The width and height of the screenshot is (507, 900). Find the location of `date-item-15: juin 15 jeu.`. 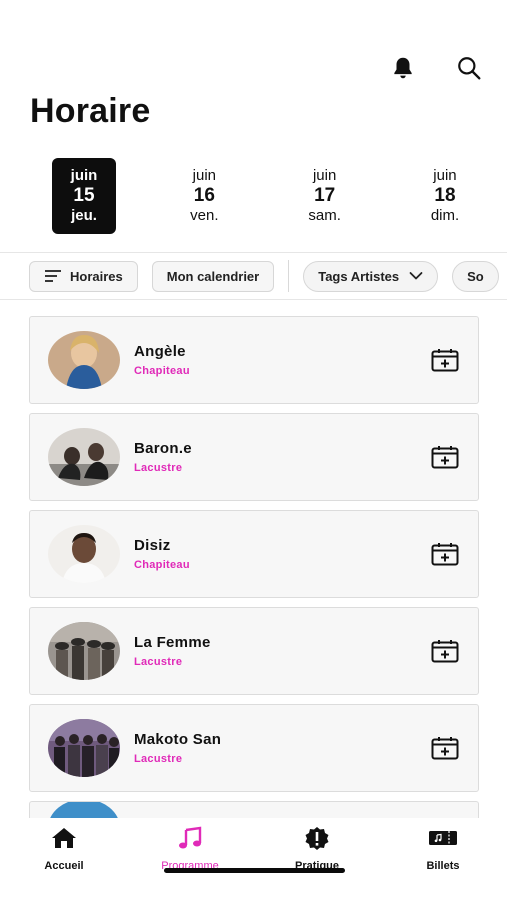

date-item-15: juin 15 jeu. is located at coordinates (84, 196).